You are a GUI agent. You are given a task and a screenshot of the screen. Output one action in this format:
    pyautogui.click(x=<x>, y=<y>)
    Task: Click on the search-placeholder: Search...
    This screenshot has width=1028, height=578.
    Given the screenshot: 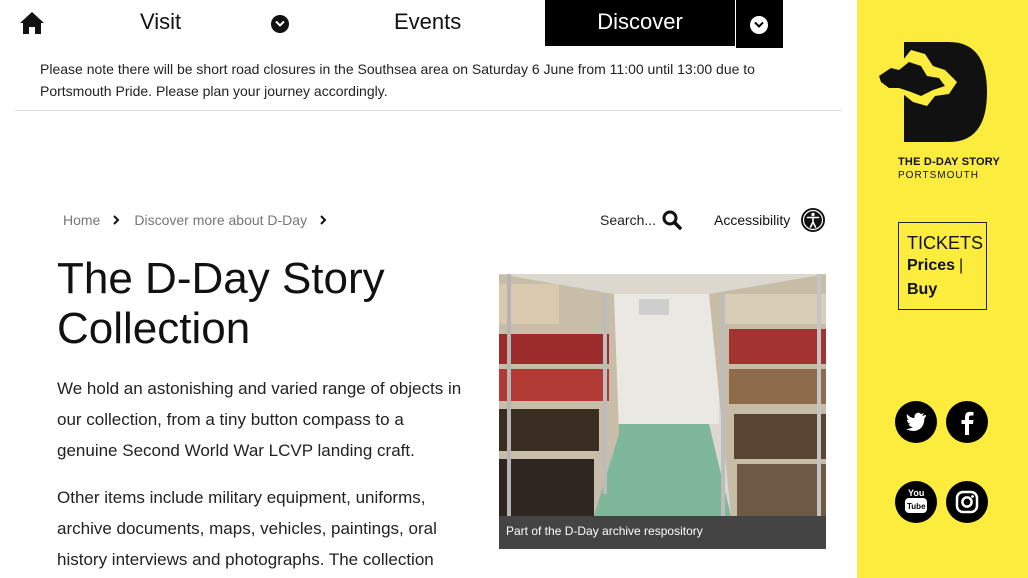 What is the action you would take?
    pyautogui.click(x=628, y=220)
    